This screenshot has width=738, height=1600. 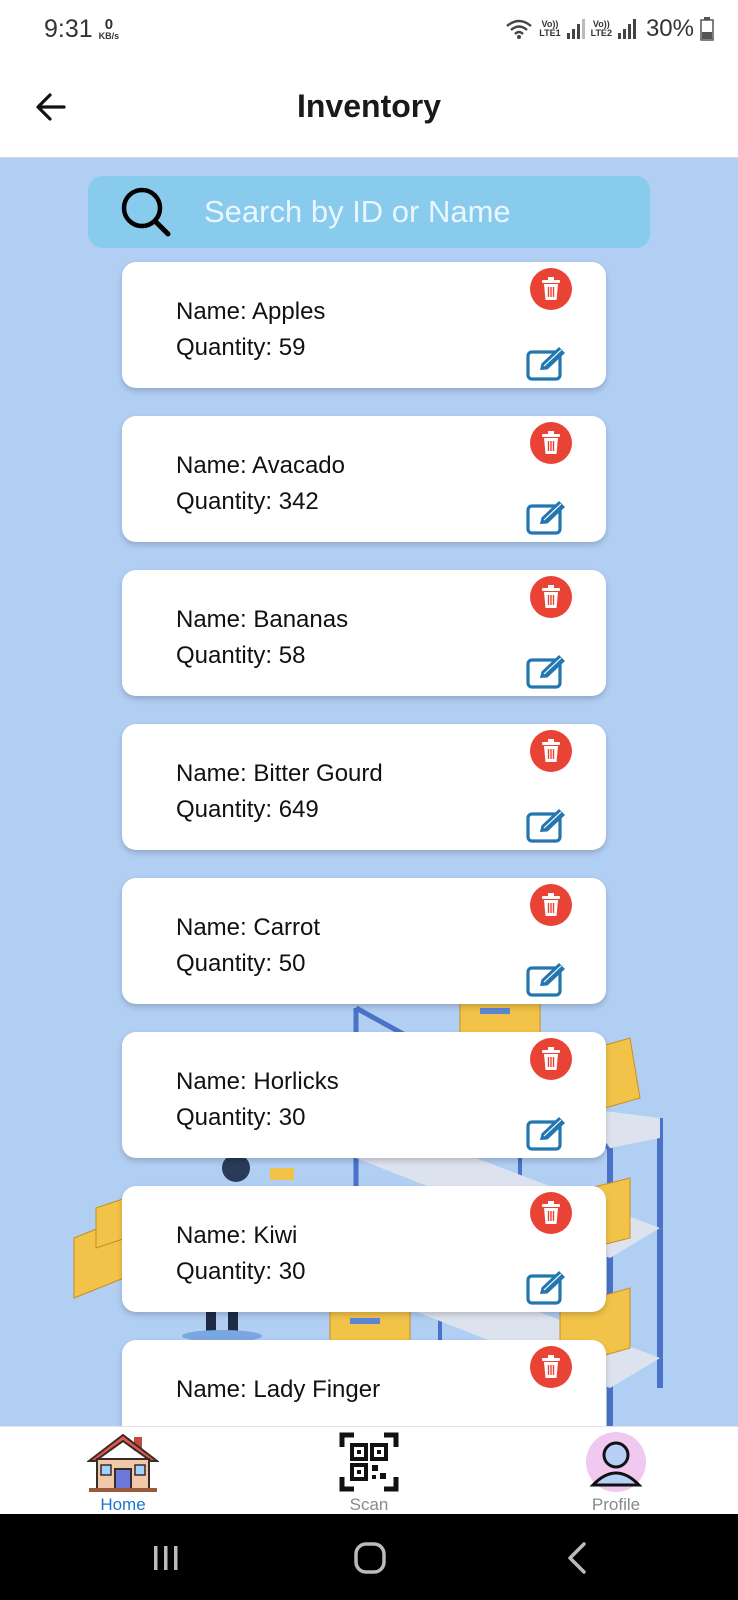 What do you see at coordinates (262, 638) in the screenshot?
I see `item-details: Name: Bananas Quantity: 58` at bounding box center [262, 638].